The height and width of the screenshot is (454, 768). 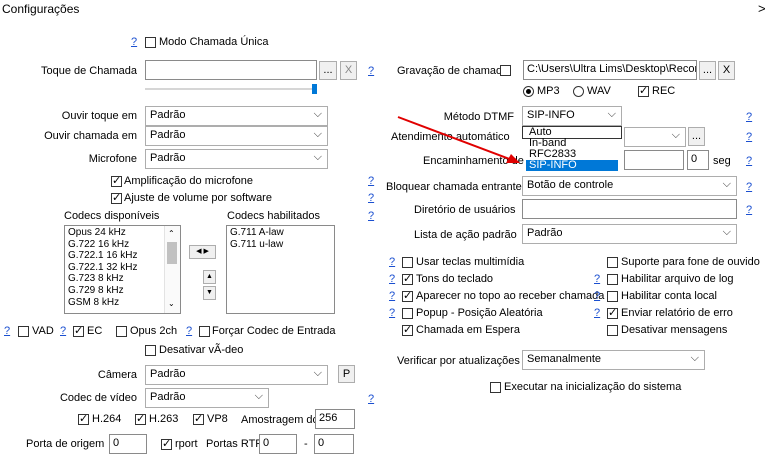 What do you see at coordinates (122, 303) in the screenshot?
I see `codec-available-item: GSM 8 kHz` at bounding box center [122, 303].